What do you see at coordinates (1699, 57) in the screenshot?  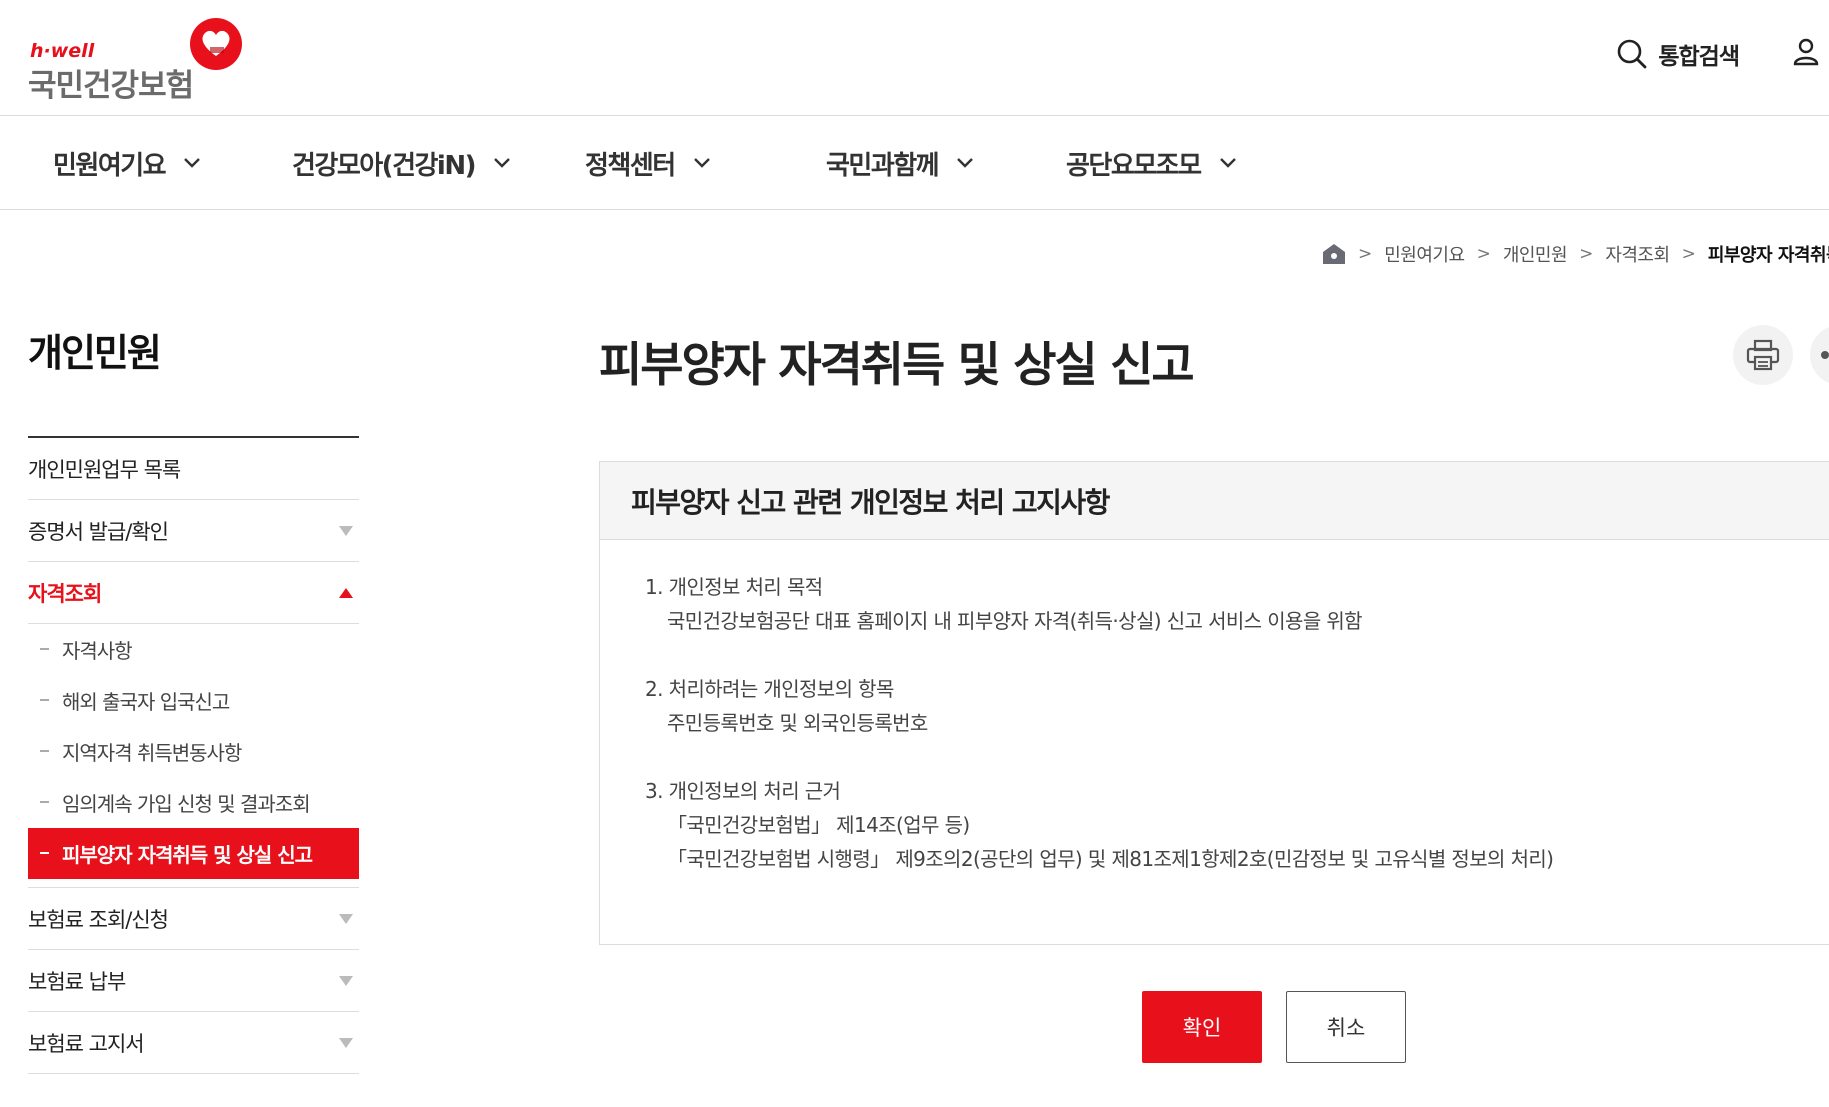 I see `search-label: 통합검색` at bounding box center [1699, 57].